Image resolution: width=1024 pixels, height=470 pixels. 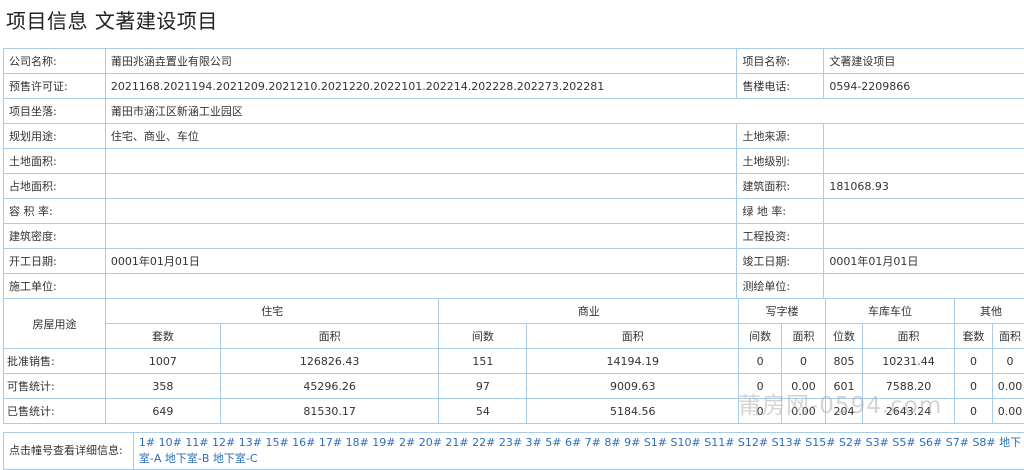 I want to click on surveyor-label: 测绘单位:, so click(x=780, y=286).